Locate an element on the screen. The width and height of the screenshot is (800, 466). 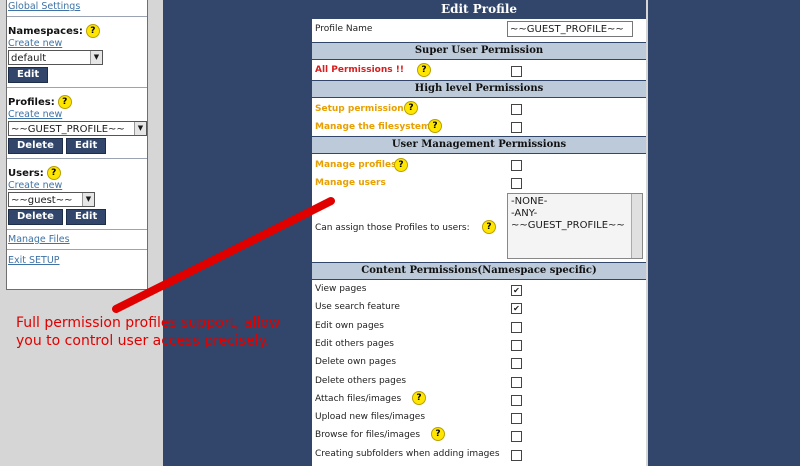
manage-profiles-label: Manage profiles is located at coordinates (356, 165).